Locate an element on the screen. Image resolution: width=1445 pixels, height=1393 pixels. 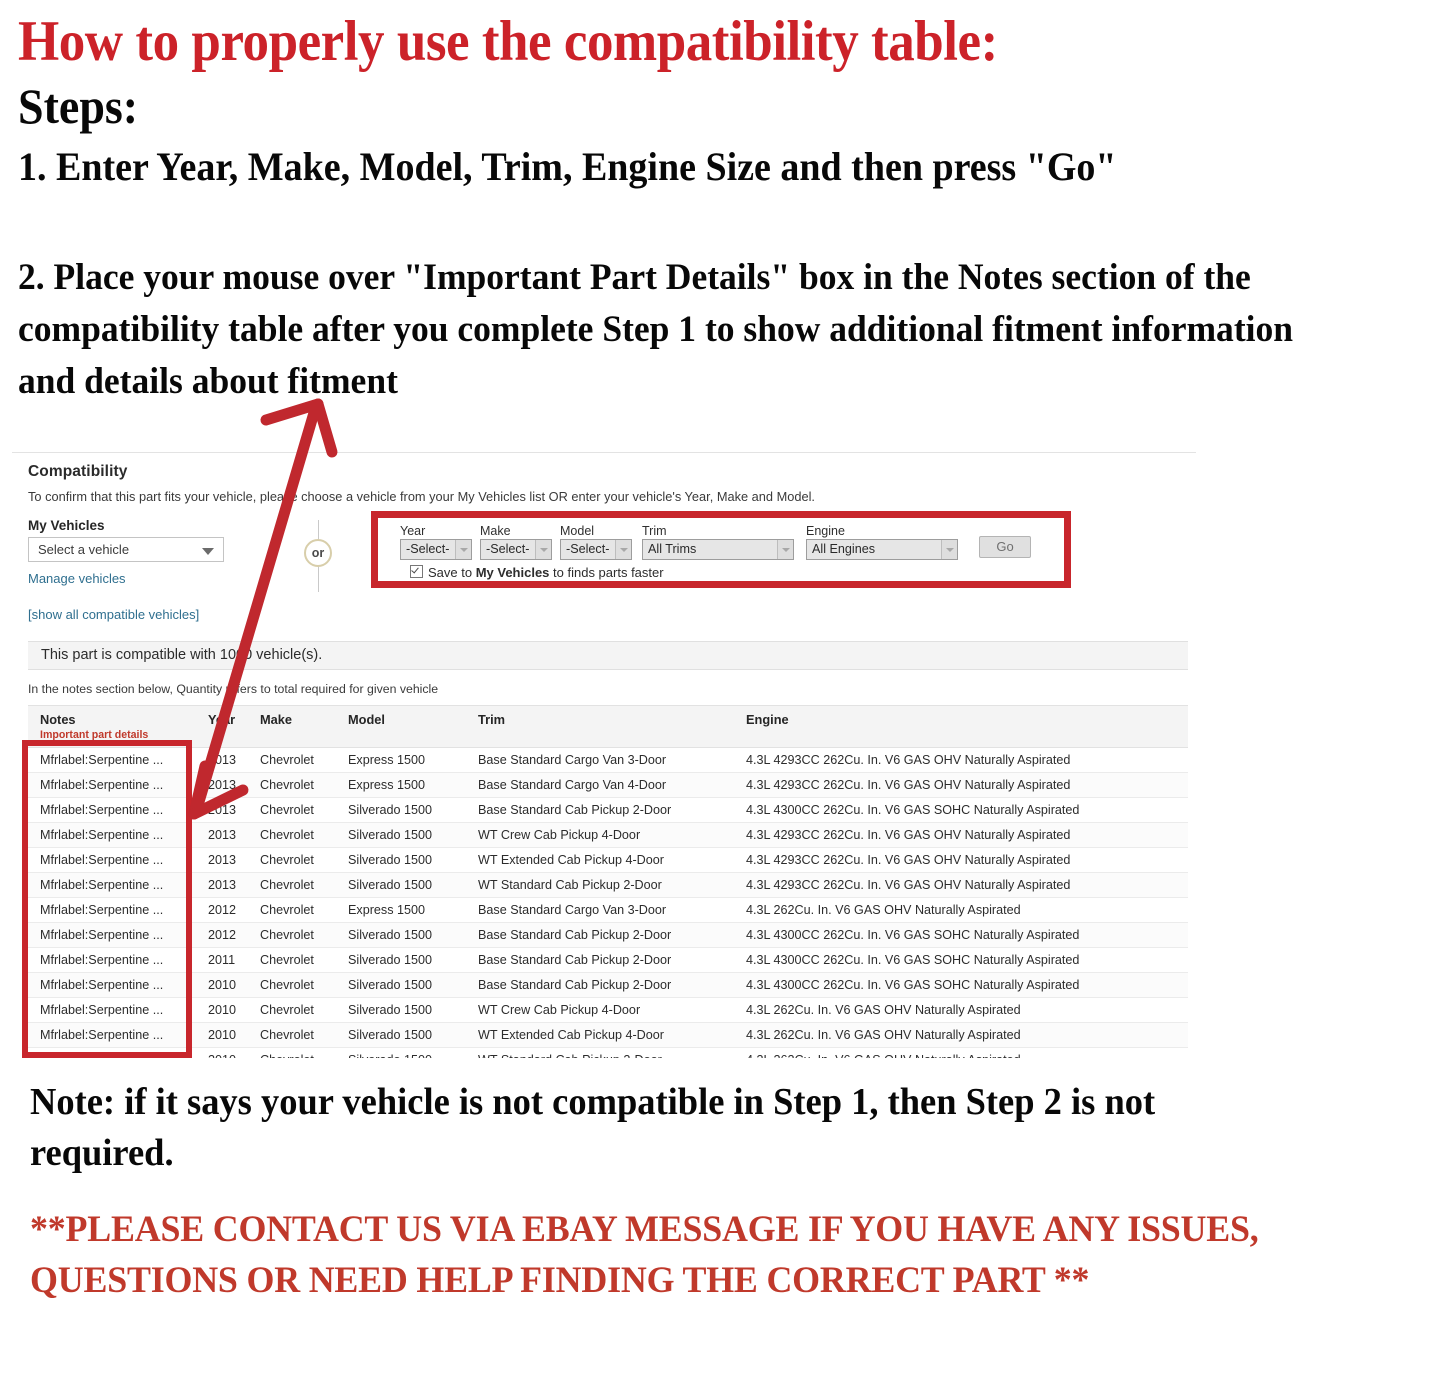
make-select: -Select- is located at coordinates (516, 549).